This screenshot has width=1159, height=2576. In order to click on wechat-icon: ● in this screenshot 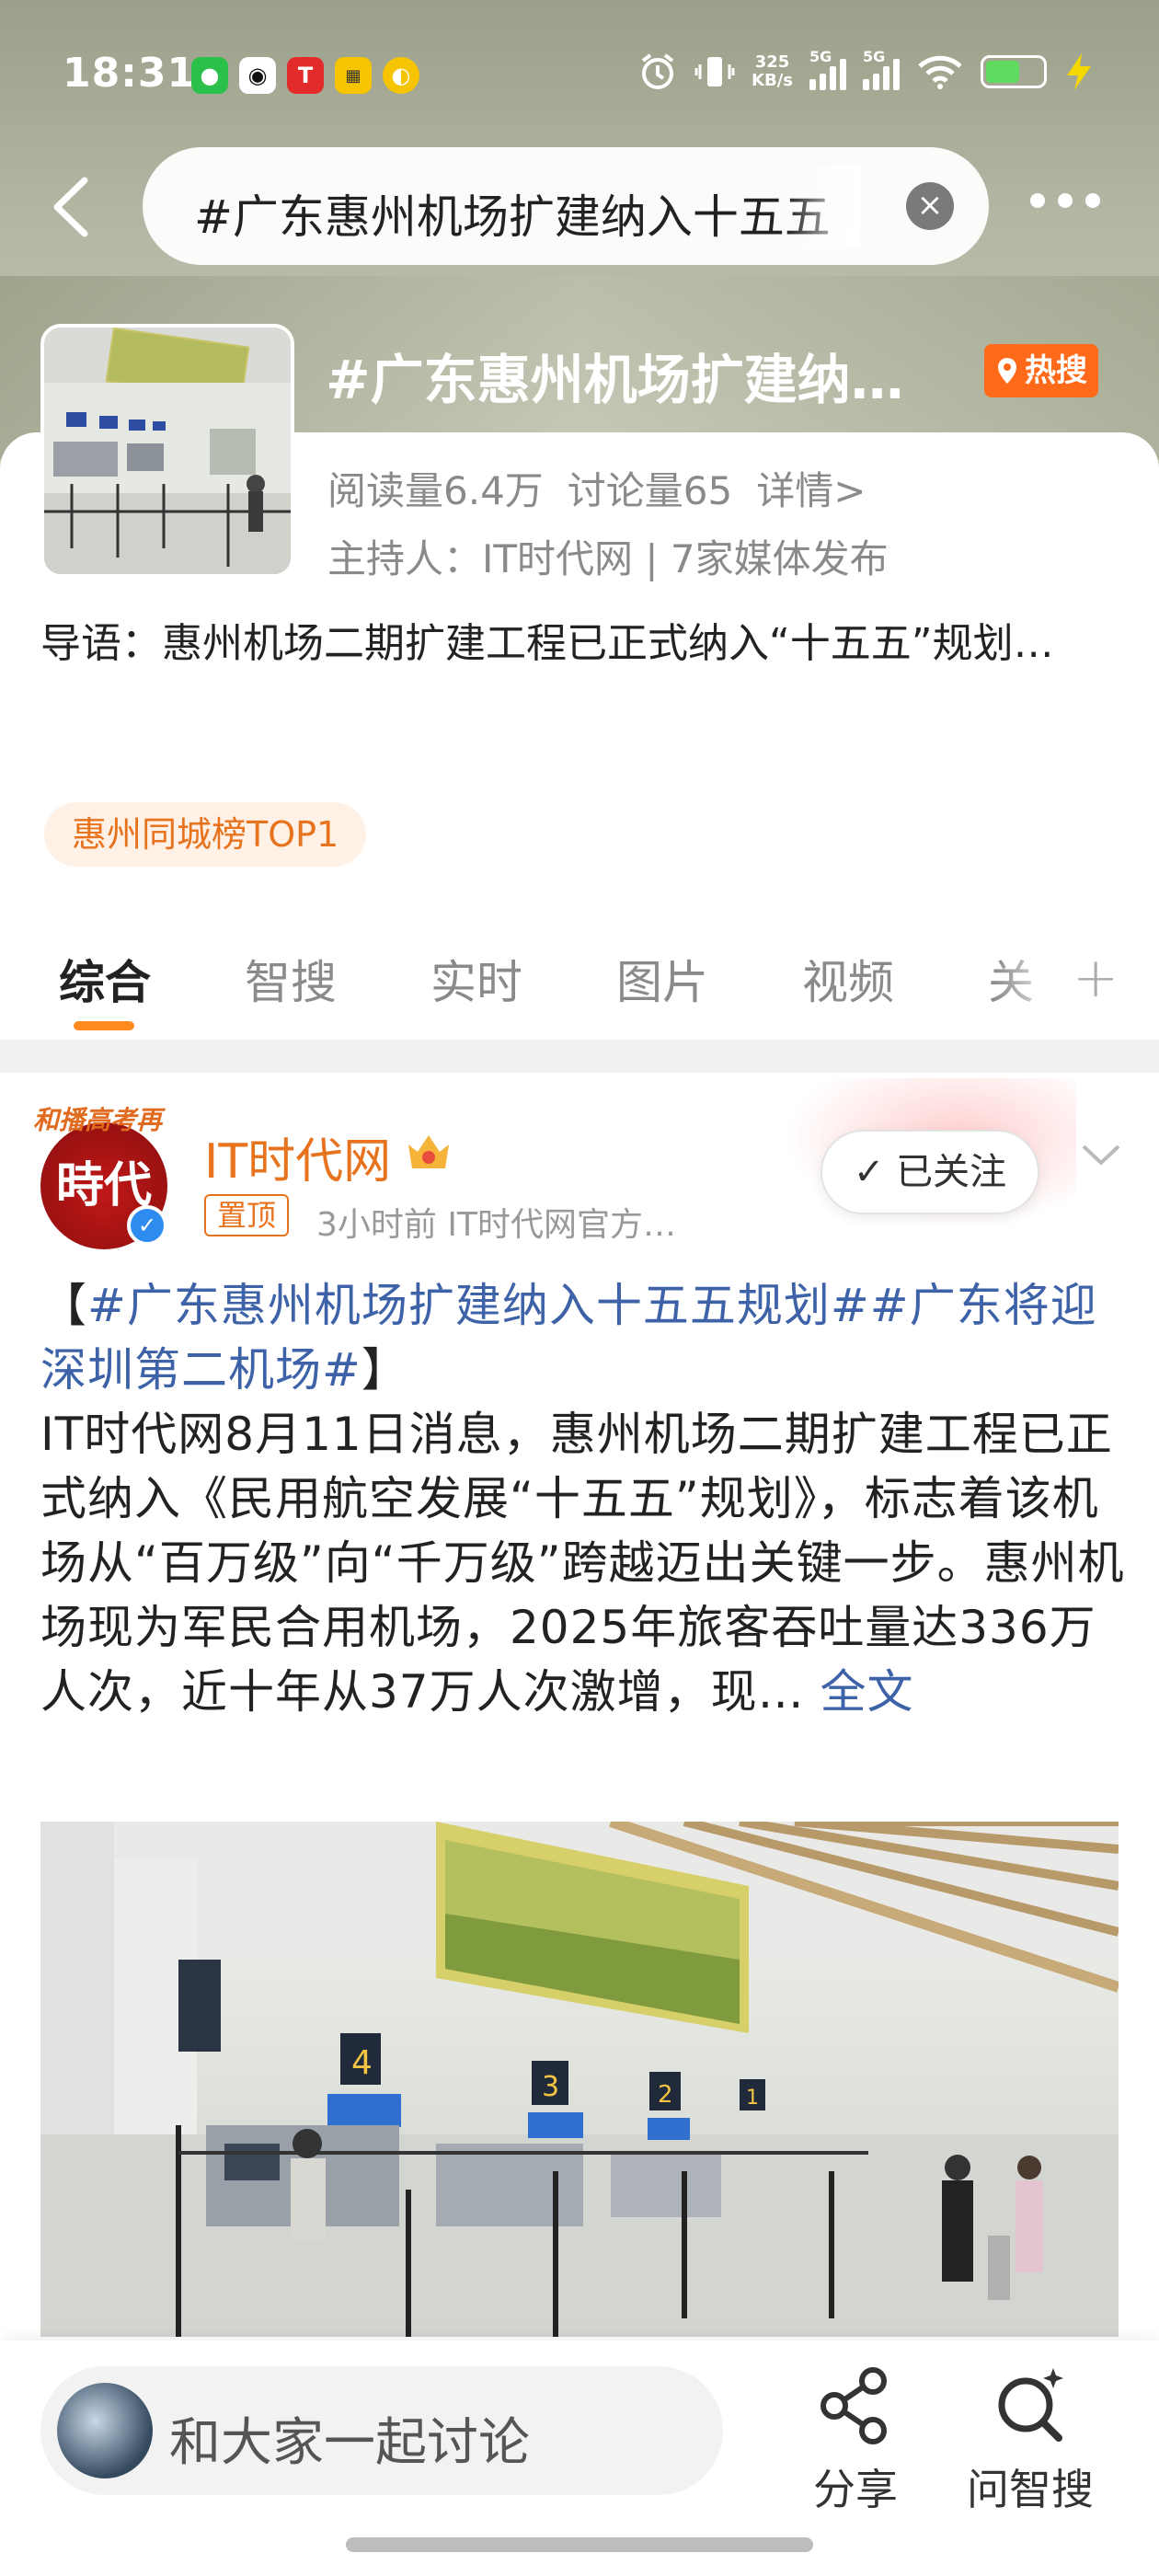, I will do `click(209, 75)`.